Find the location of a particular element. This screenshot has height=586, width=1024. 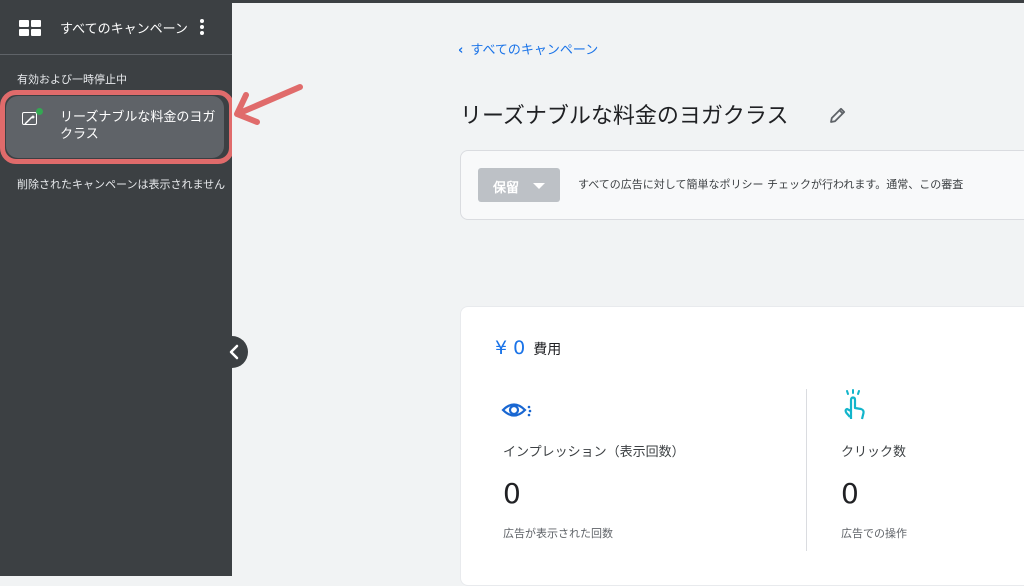

clicks-label: クリック数 is located at coordinates (874, 452).